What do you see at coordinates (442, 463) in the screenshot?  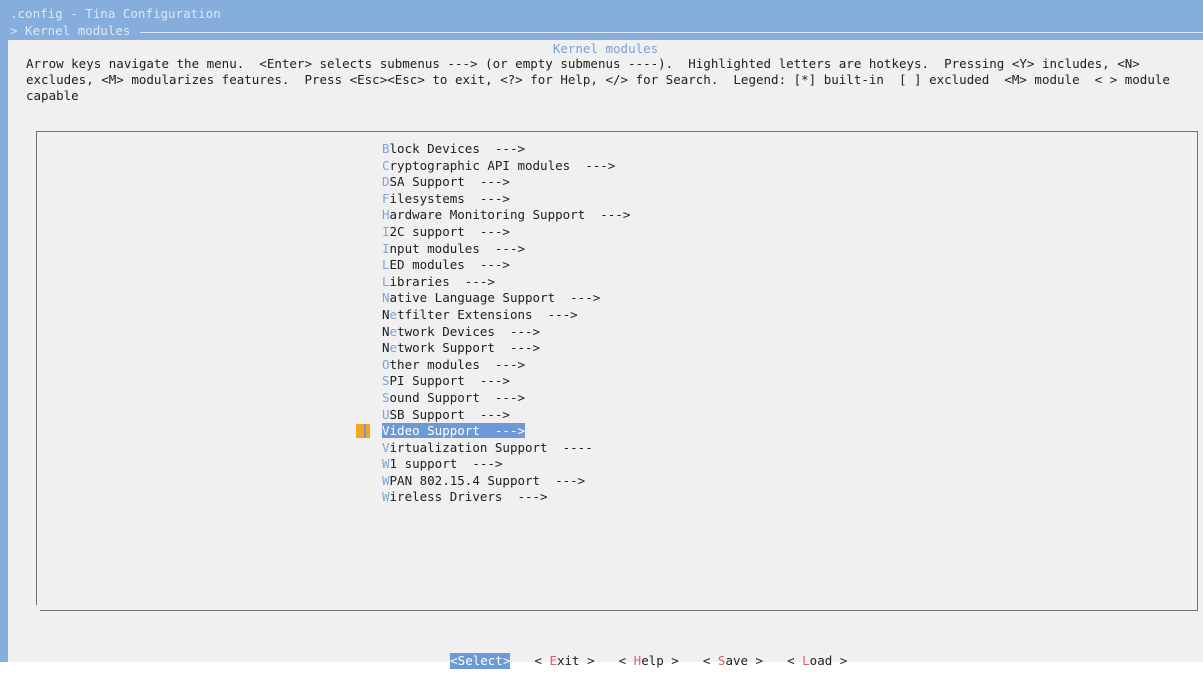 I see `menu-item-label: W1 support --->` at bounding box center [442, 463].